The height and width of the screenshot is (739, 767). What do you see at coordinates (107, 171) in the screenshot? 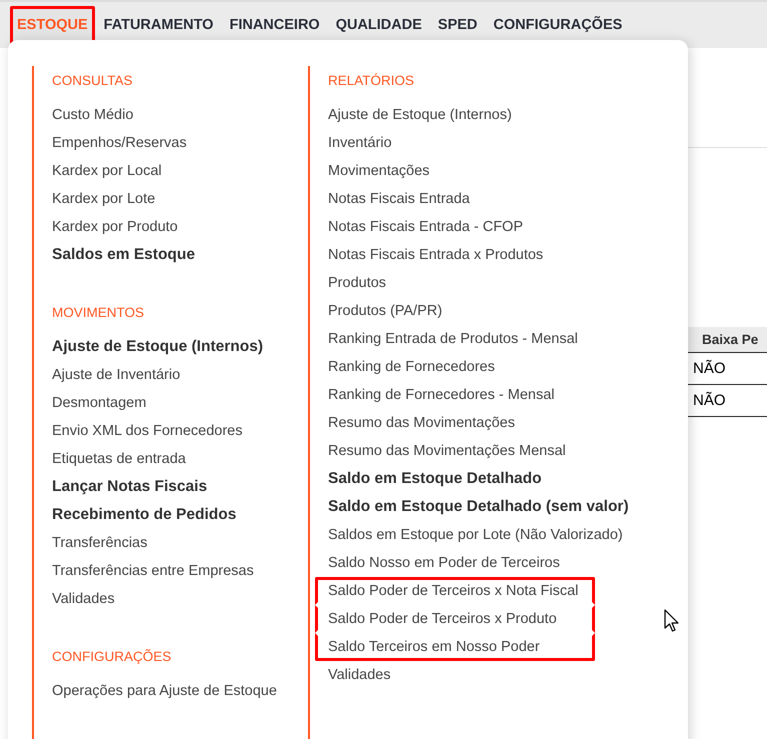
I see `menu-item: Kardex por Local` at bounding box center [107, 171].